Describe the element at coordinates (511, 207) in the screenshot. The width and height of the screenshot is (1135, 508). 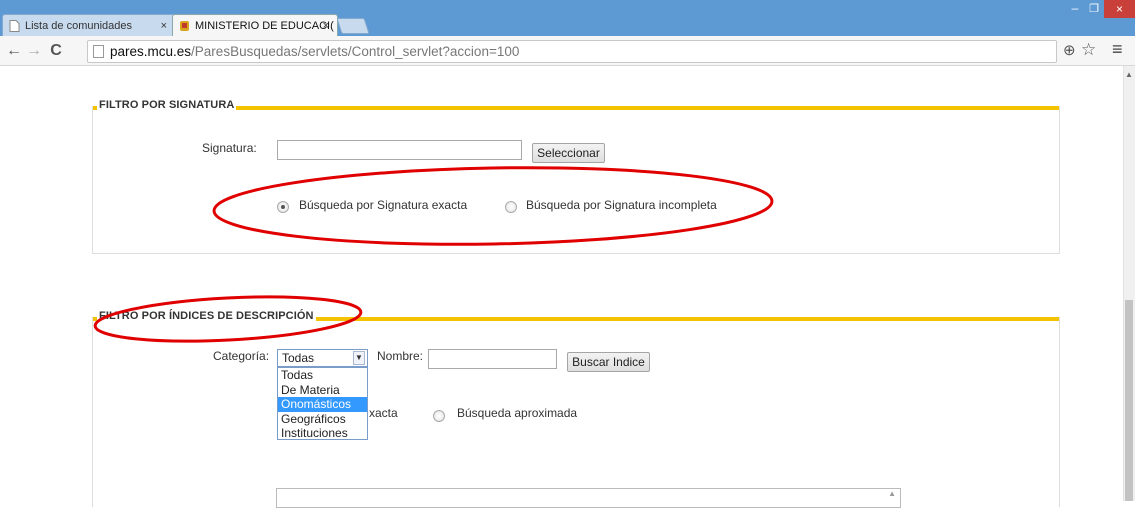
I see `radio-signatura-incompleta` at that location.